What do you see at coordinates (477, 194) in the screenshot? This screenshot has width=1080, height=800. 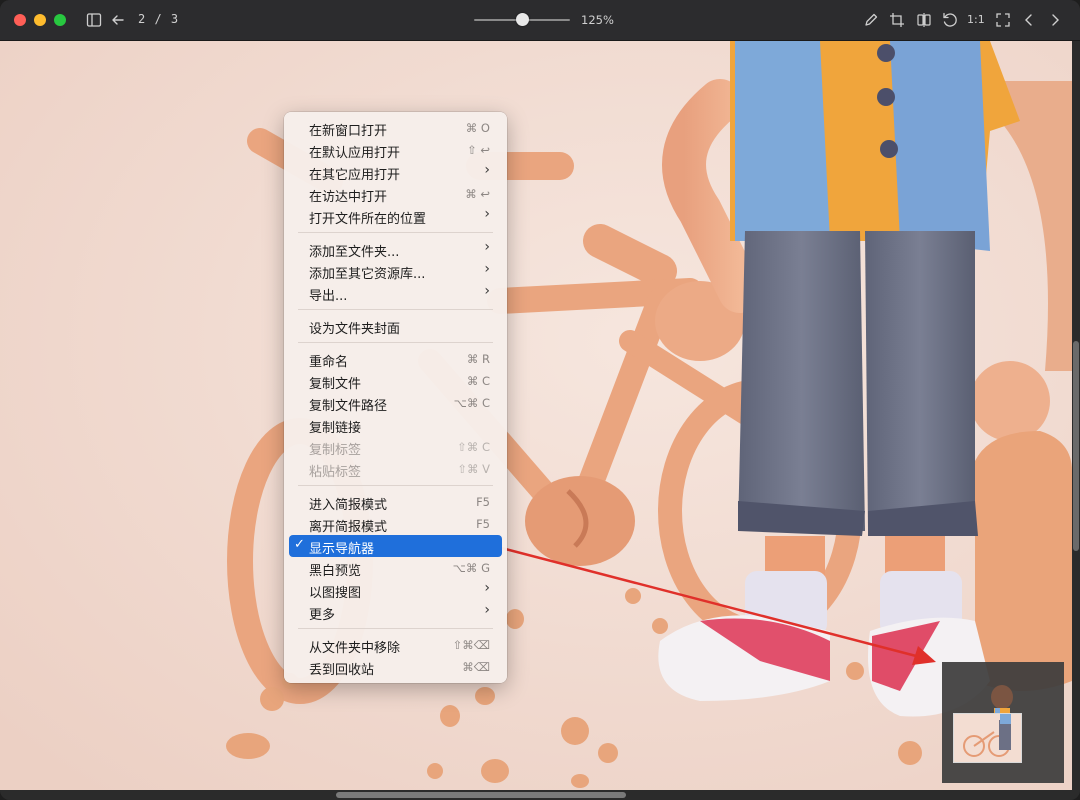 I see `menu-item-shortcut: ⌘ ↩` at bounding box center [477, 194].